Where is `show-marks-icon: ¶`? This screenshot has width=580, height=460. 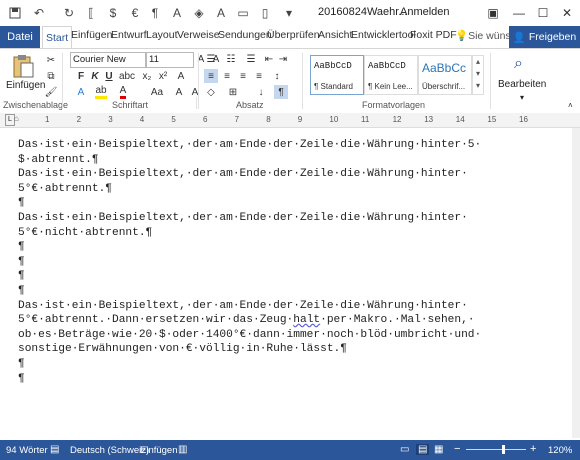 show-marks-icon: ¶ is located at coordinates (281, 92).